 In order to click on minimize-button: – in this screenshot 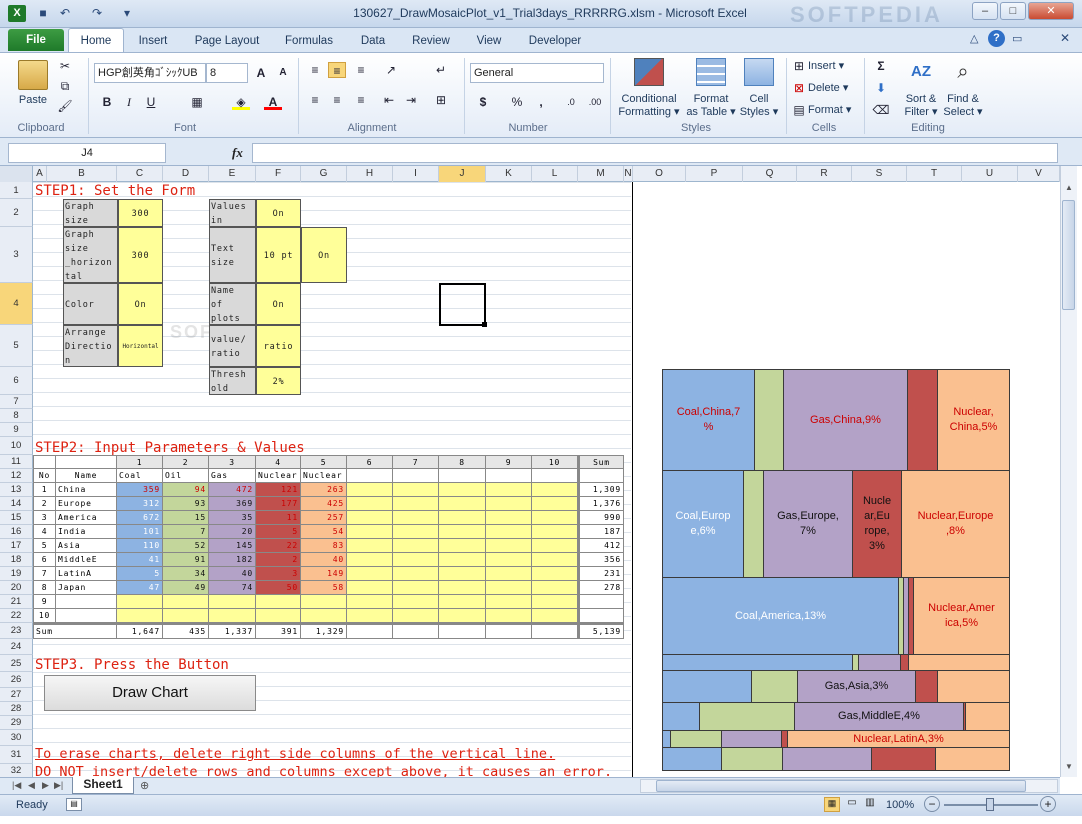, I will do `click(985, 11)`.